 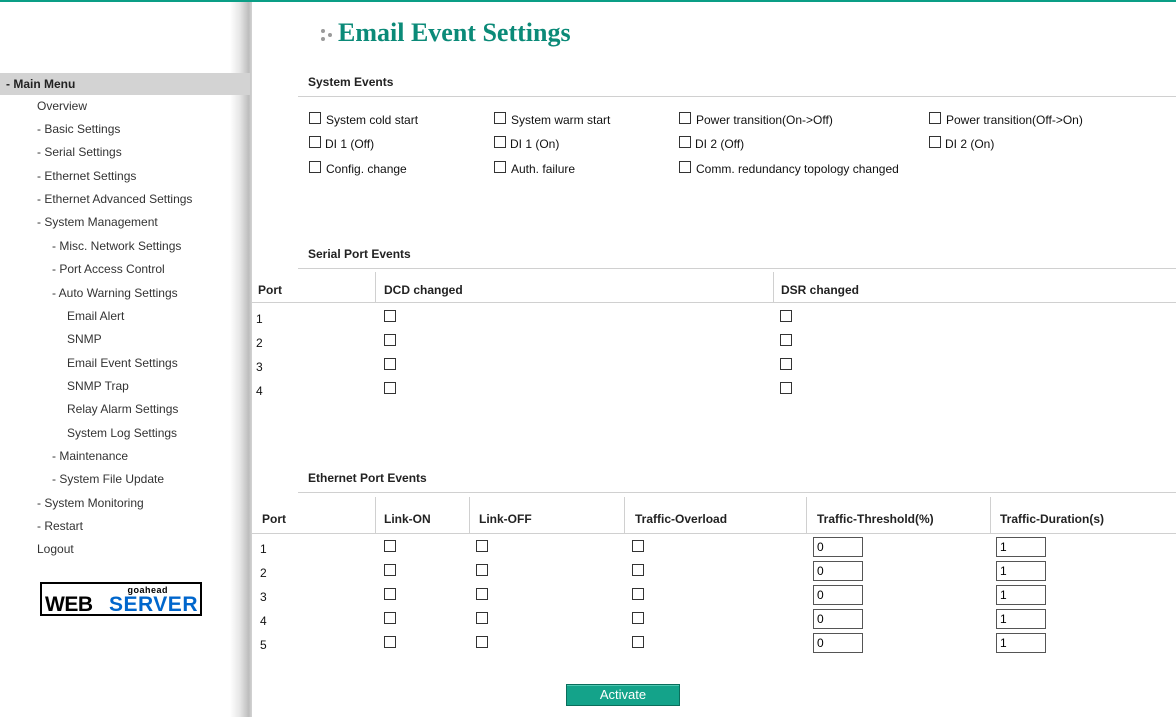 What do you see at coordinates (108, 269) in the screenshot?
I see `sidebar-item-port-access-control: - Port Access Control` at bounding box center [108, 269].